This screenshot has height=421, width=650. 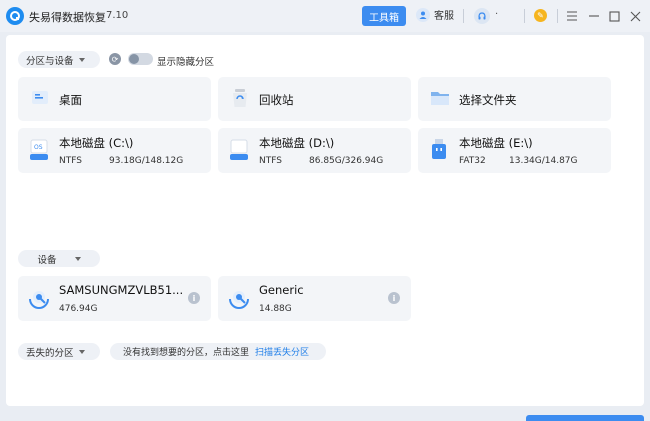 What do you see at coordinates (314, 298) in the screenshot?
I see `device-card-generic: Generic 14.88G i` at bounding box center [314, 298].